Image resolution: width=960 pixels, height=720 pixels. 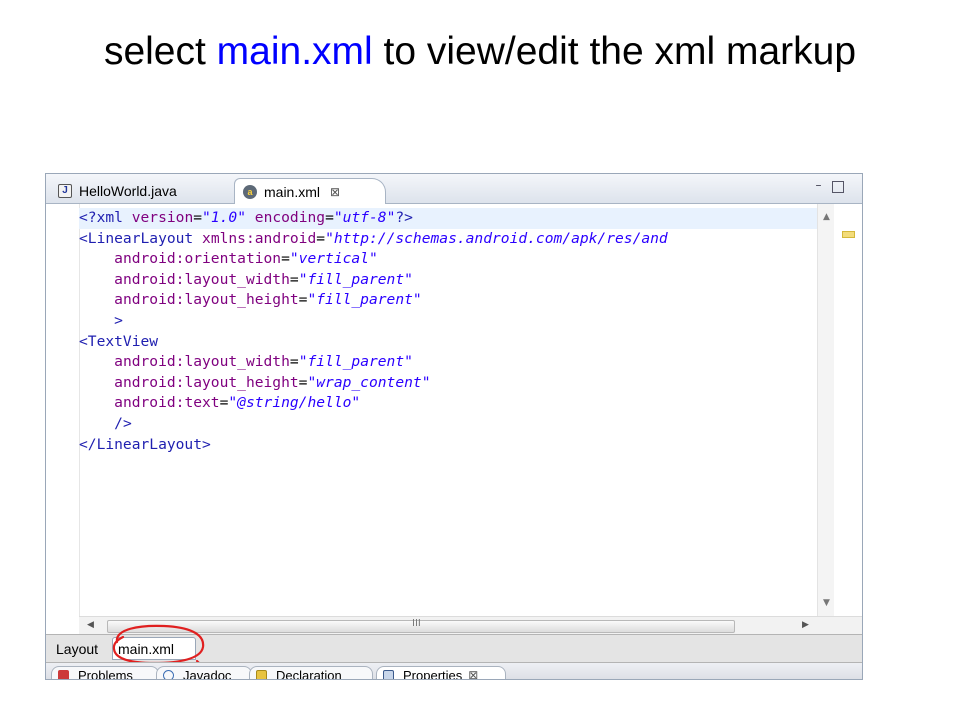 I want to click on code-line: </LinearLayout>, so click(x=145, y=444).